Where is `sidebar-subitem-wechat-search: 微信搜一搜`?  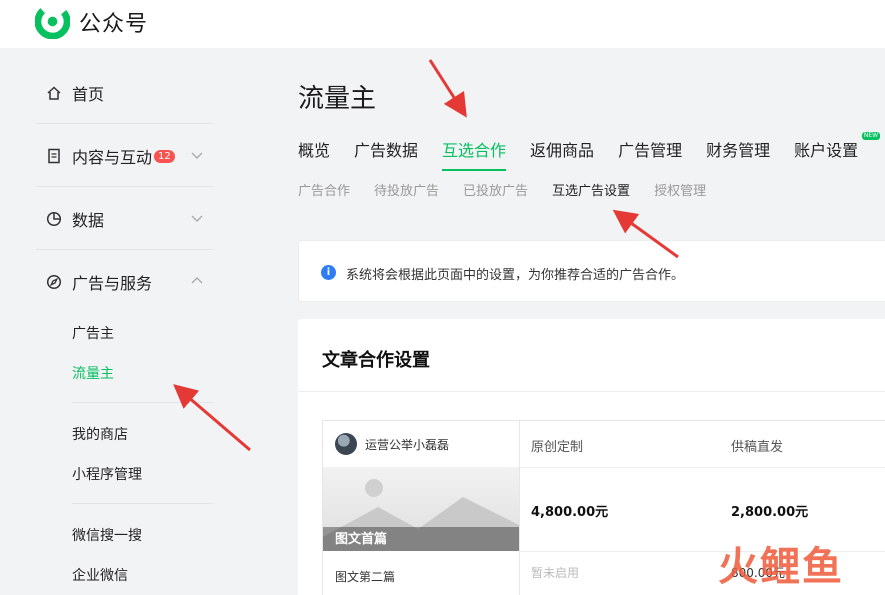
sidebar-subitem-wechat-search: 微信搜一搜 is located at coordinates (107, 535).